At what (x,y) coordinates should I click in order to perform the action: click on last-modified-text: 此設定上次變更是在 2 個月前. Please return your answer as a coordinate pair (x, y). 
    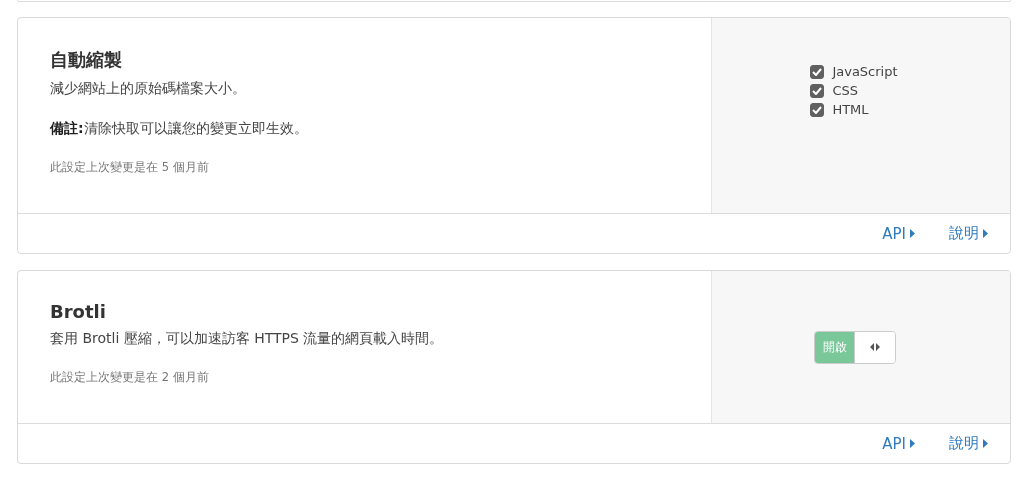
    Looking at the image, I should click on (130, 377).